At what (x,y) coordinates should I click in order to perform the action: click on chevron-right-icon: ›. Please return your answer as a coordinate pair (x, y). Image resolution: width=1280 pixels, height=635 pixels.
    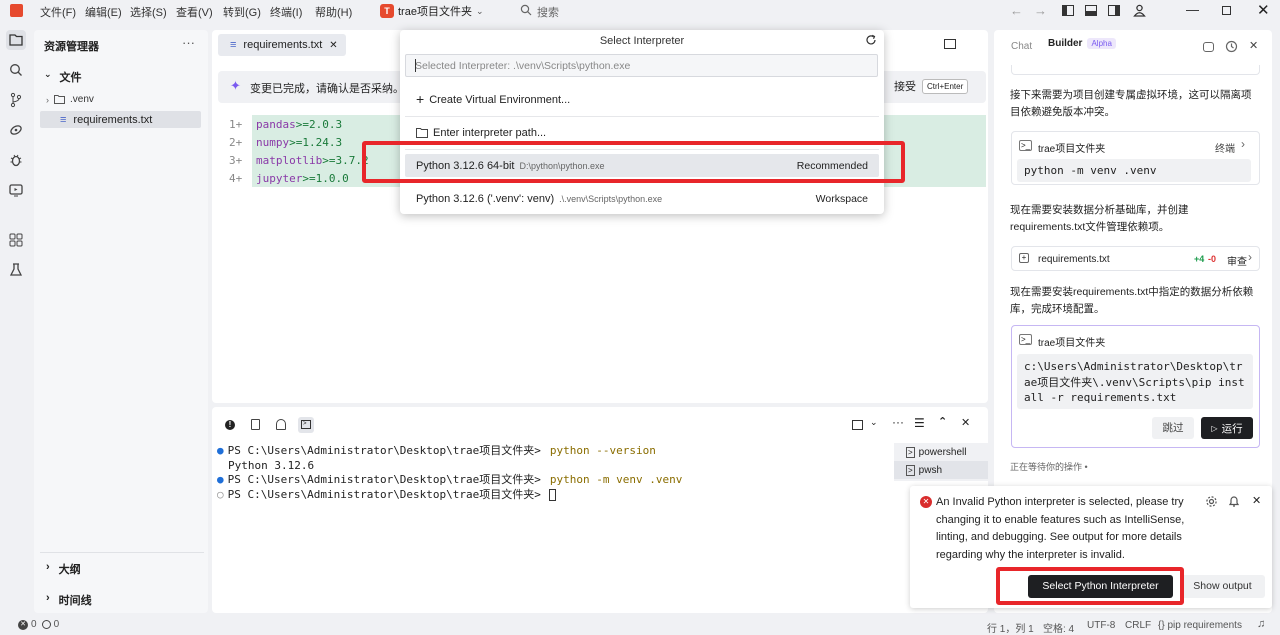
    Looking at the image, I should click on (48, 598).